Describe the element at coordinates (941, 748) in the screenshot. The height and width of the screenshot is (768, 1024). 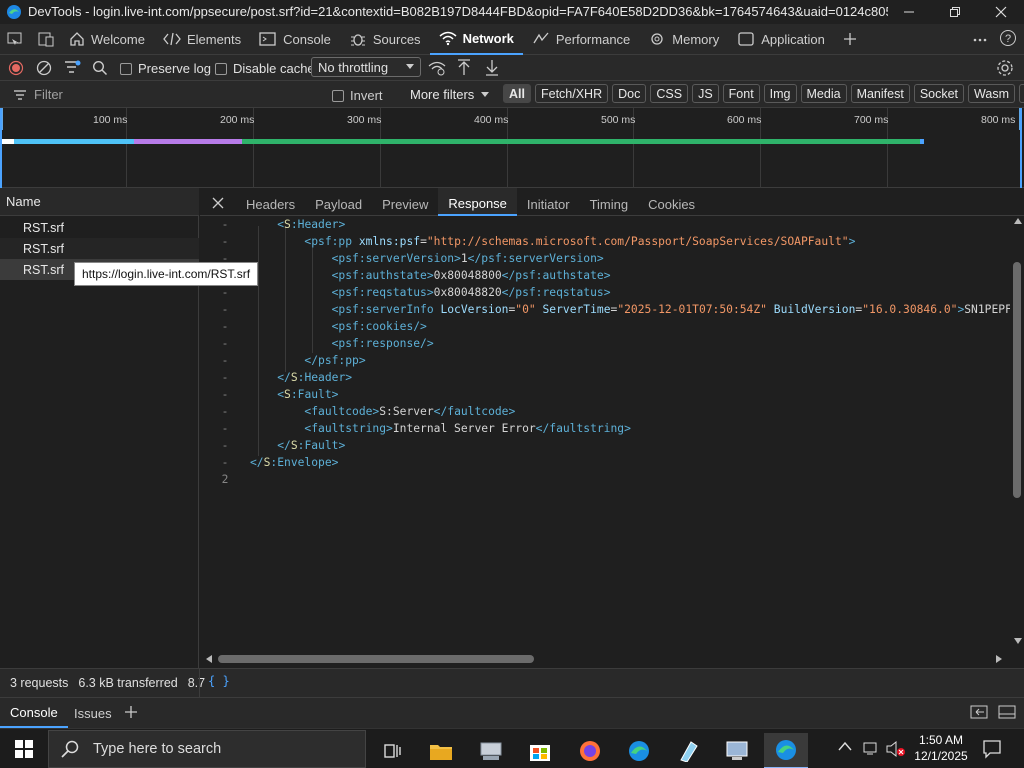
I see `clock: 1:50 AM 12/1/2025` at that location.